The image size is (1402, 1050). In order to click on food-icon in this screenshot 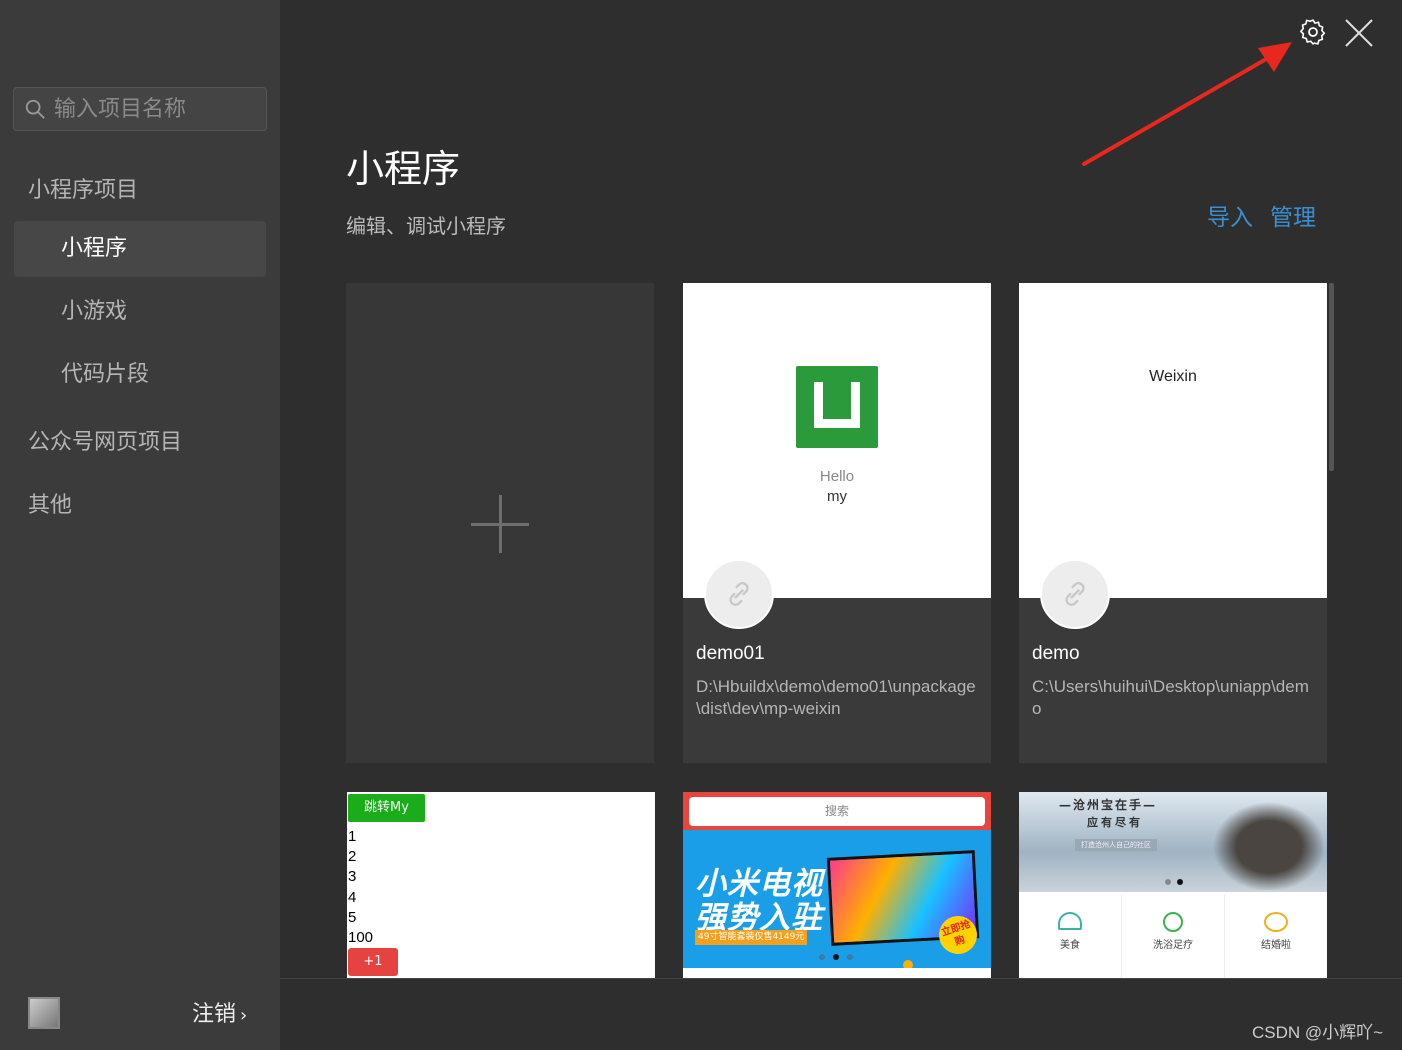, I will do `click(1070, 921)`.